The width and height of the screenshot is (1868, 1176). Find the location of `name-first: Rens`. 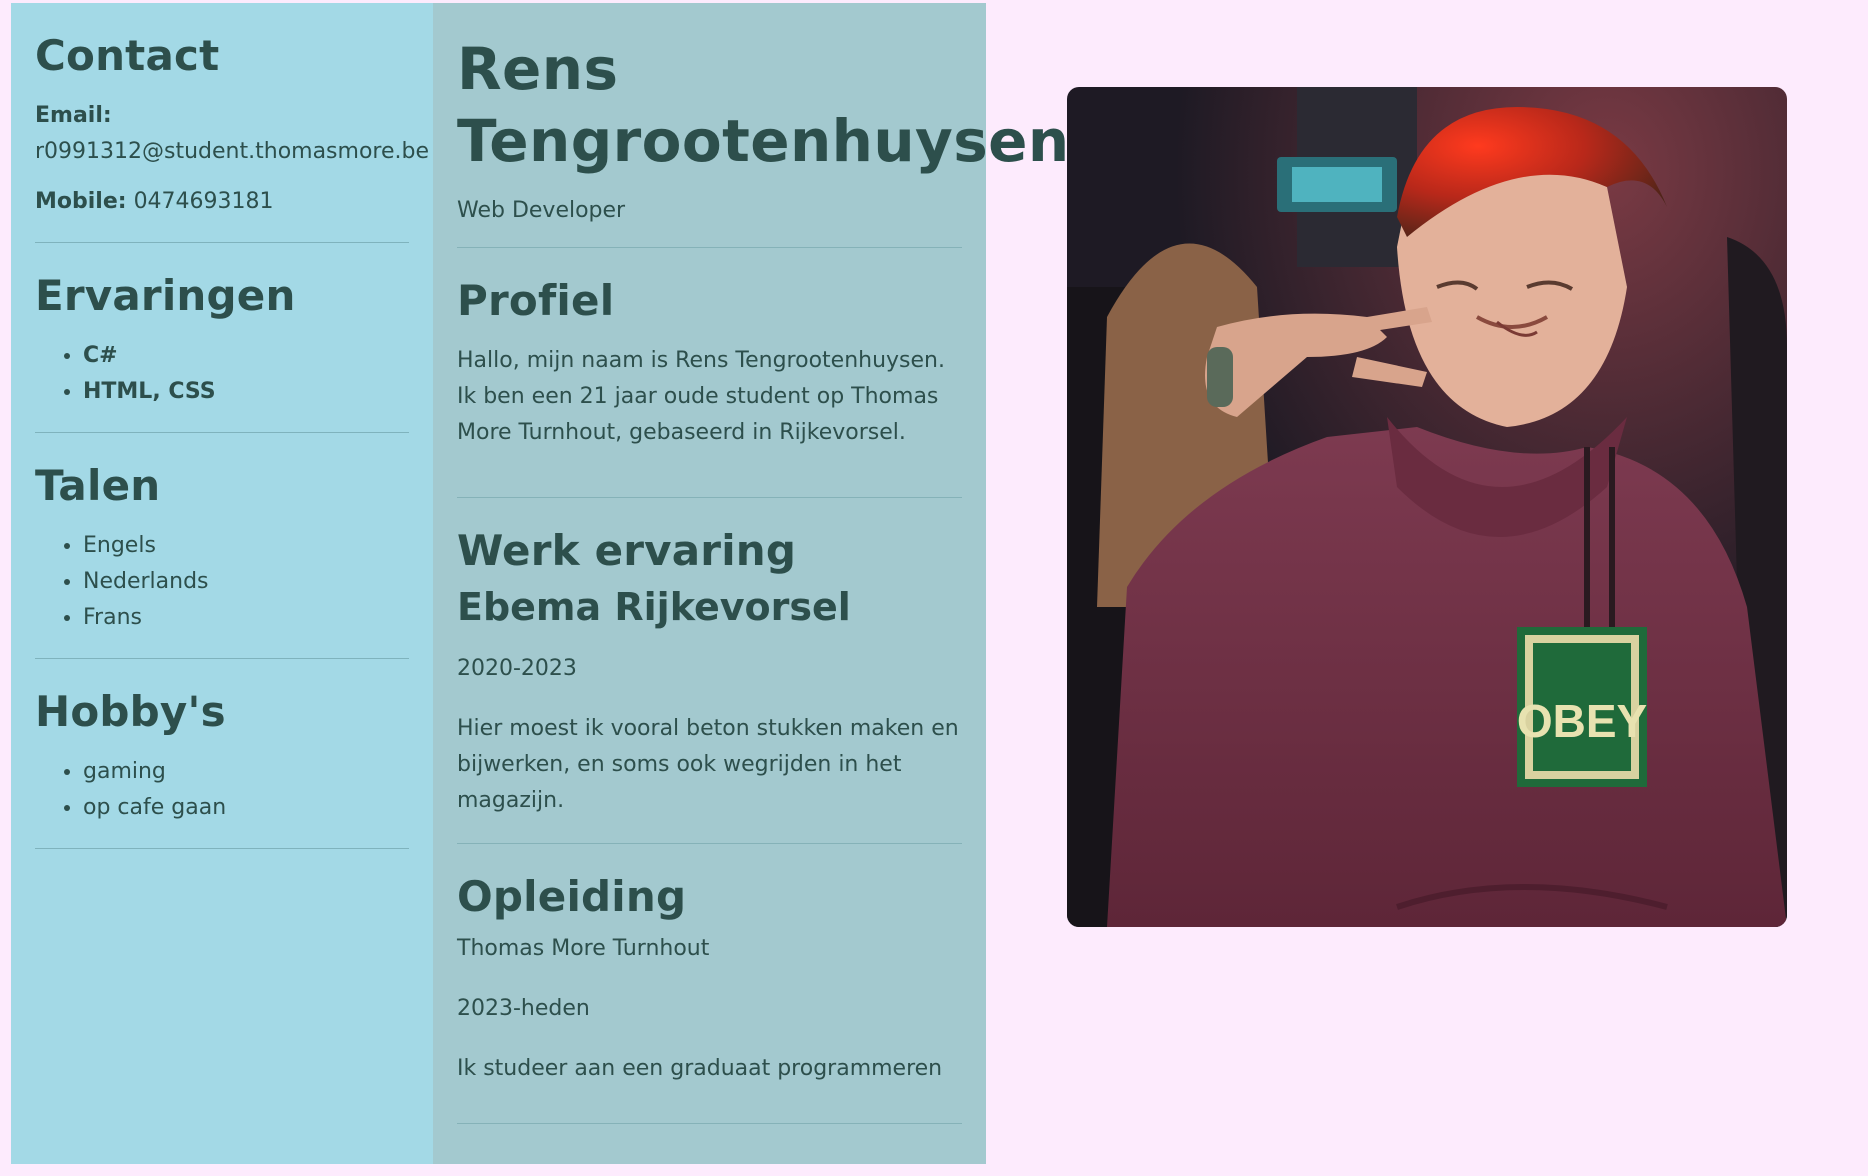

name-first: Rens is located at coordinates (538, 69).